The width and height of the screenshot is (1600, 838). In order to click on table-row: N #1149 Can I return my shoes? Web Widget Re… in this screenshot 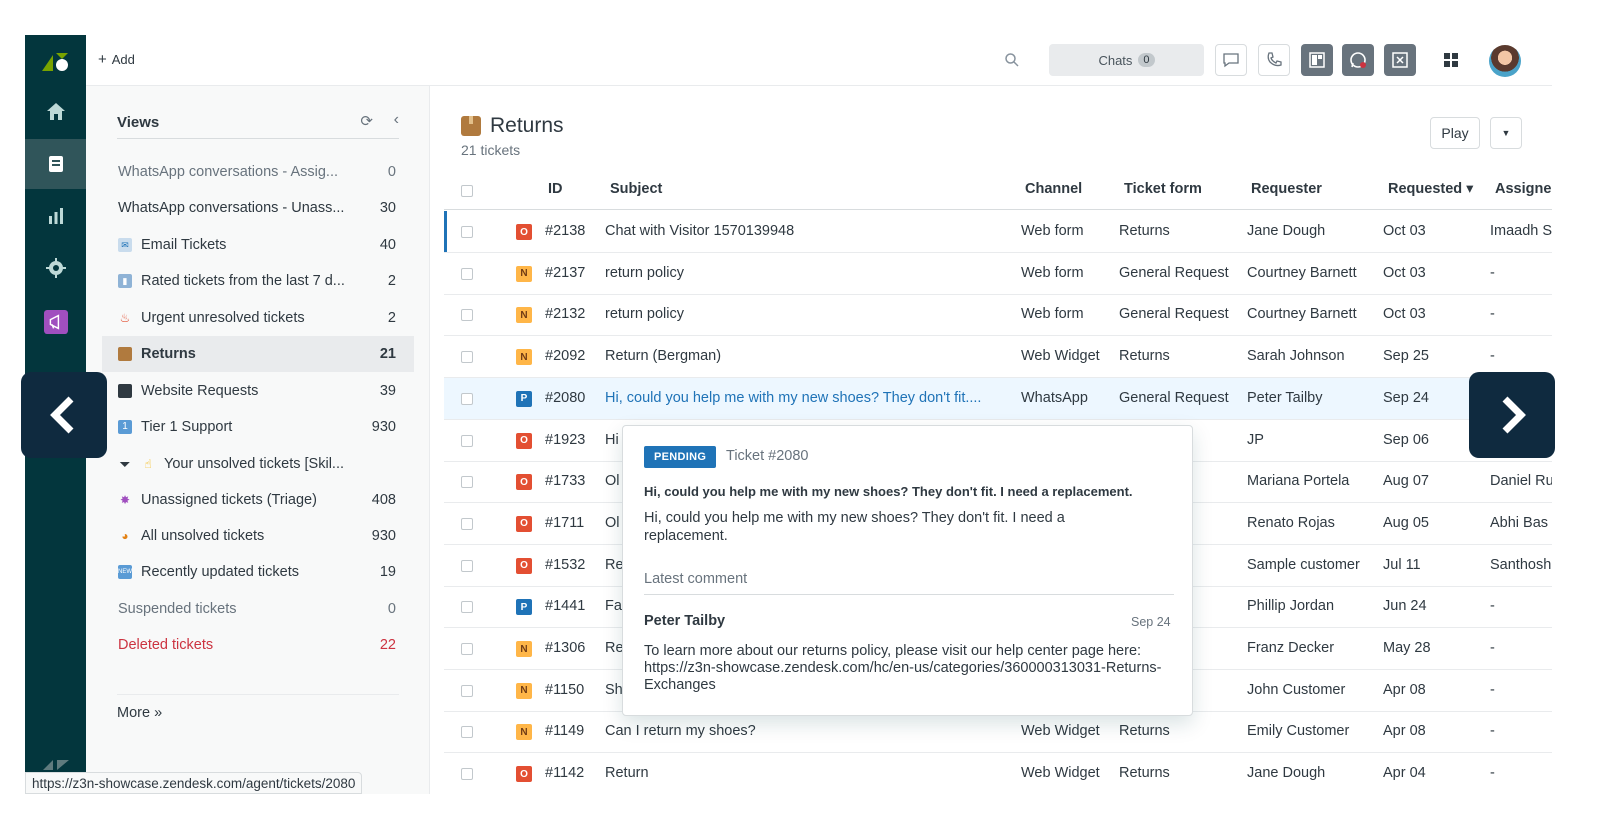, I will do `click(998, 732)`.